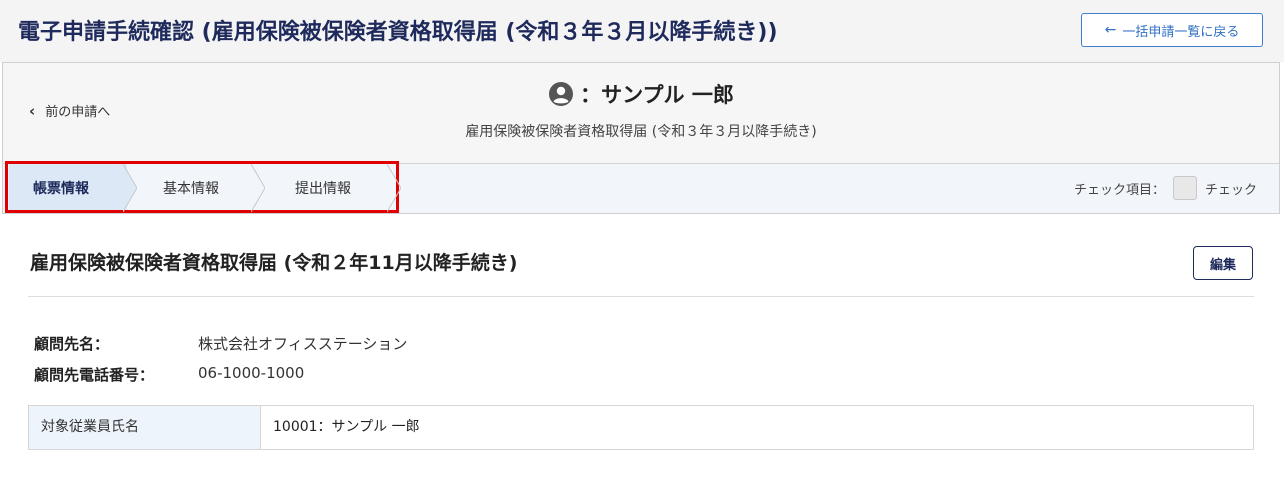 The width and height of the screenshot is (1284, 478). What do you see at coordinates (641, 427) in the screenshot?
I see `employee-table: 対象従業員氏名 10001：サンプル 一郎` at bounding box center [641, 427].